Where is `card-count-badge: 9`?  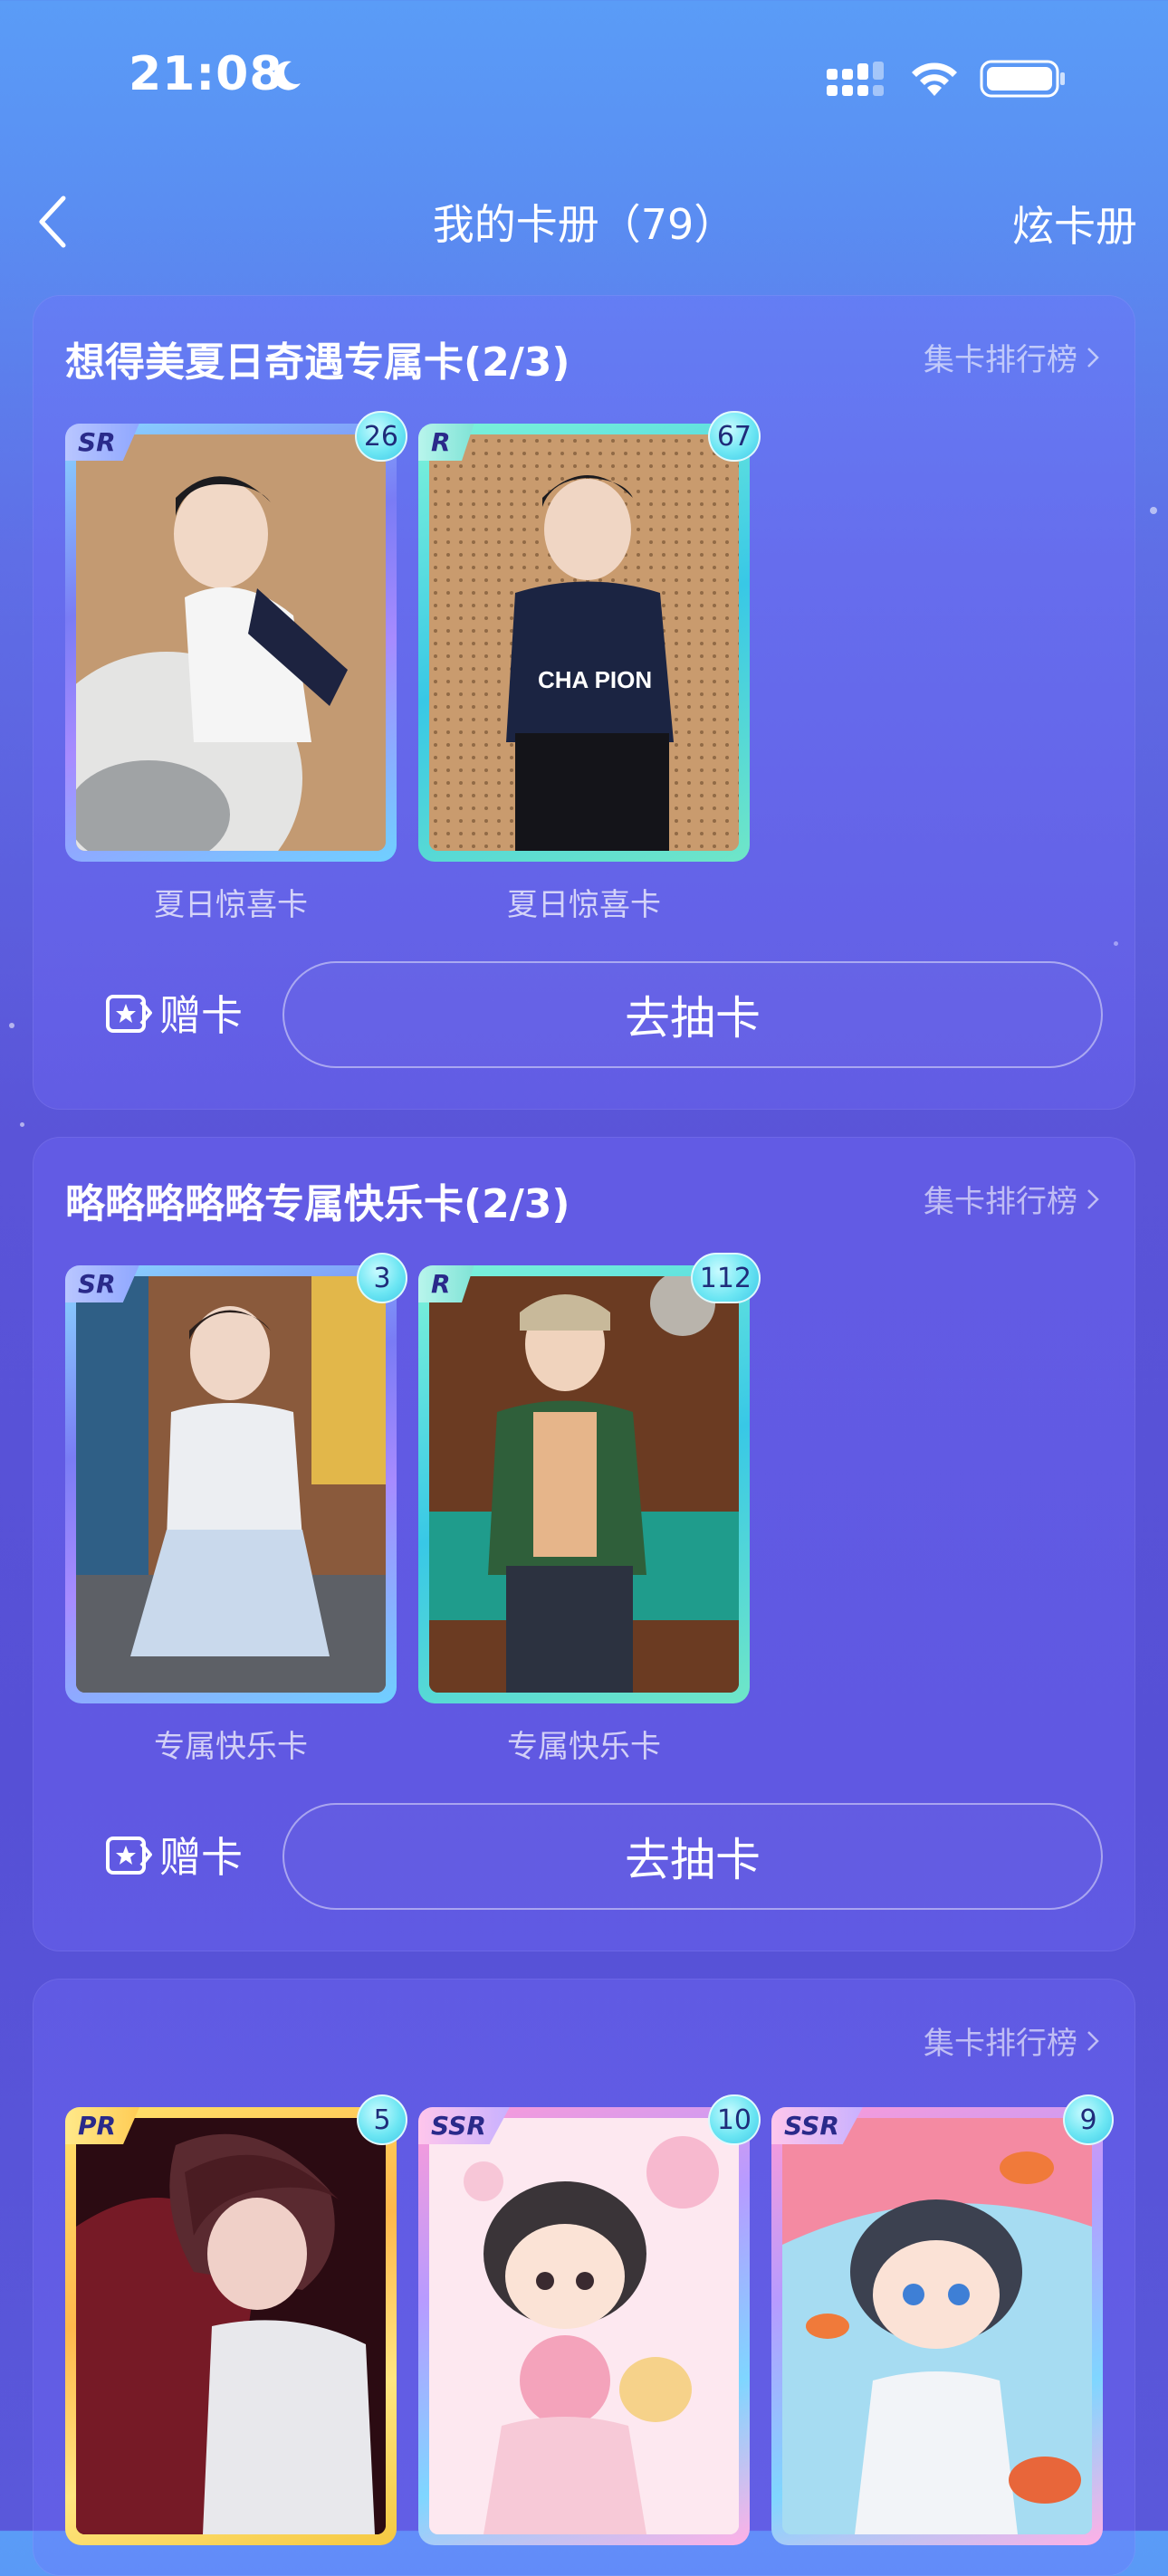
card-count-badge: 9 is located at coordinates (1088, 2120).